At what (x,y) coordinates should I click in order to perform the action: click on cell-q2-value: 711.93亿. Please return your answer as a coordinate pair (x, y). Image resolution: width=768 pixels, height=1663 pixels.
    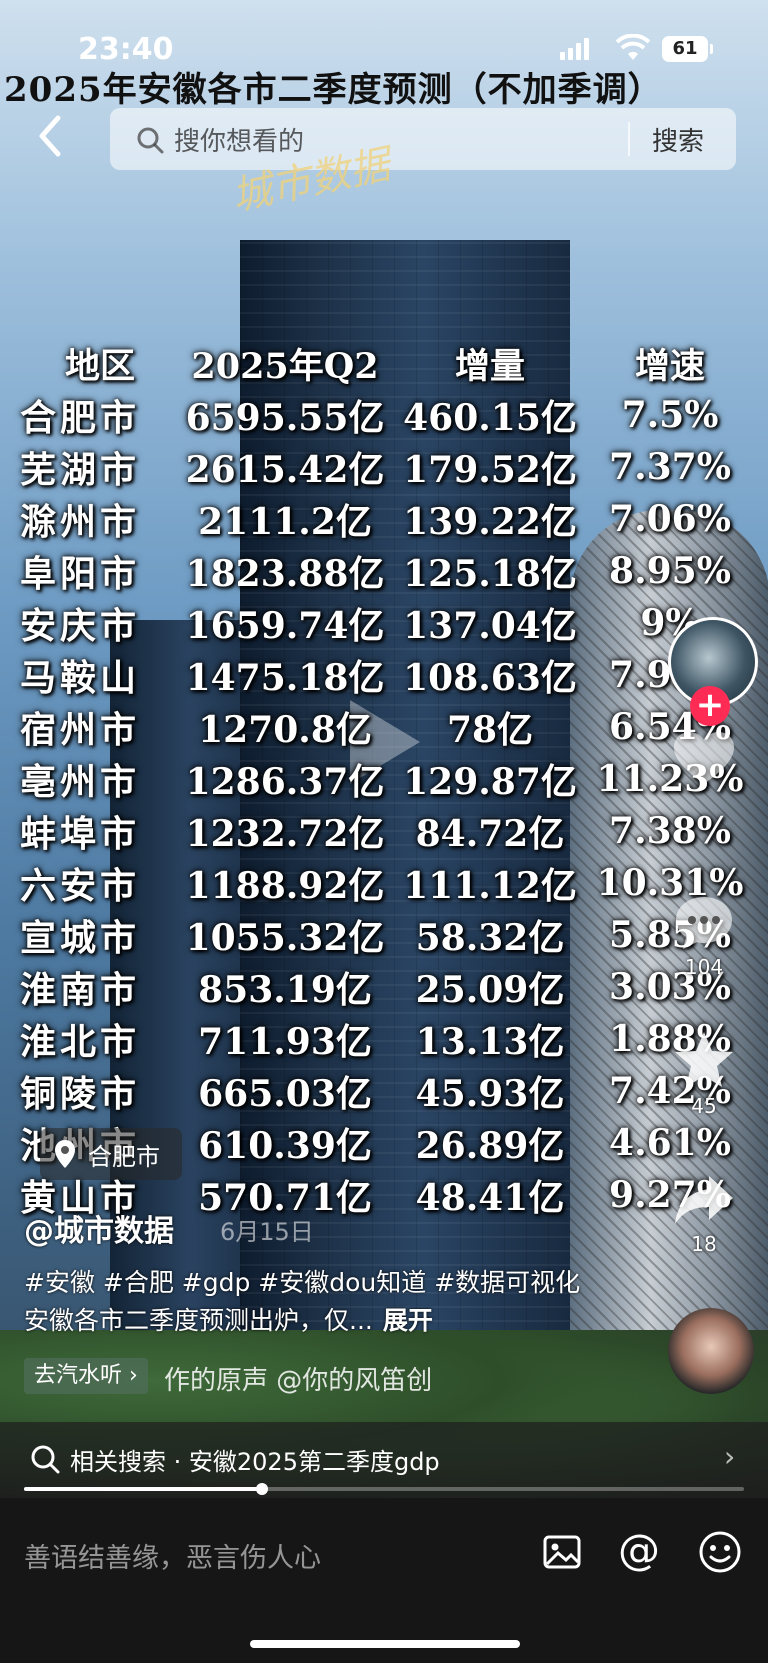
    Looking at the image, I should click on (285, 1042).